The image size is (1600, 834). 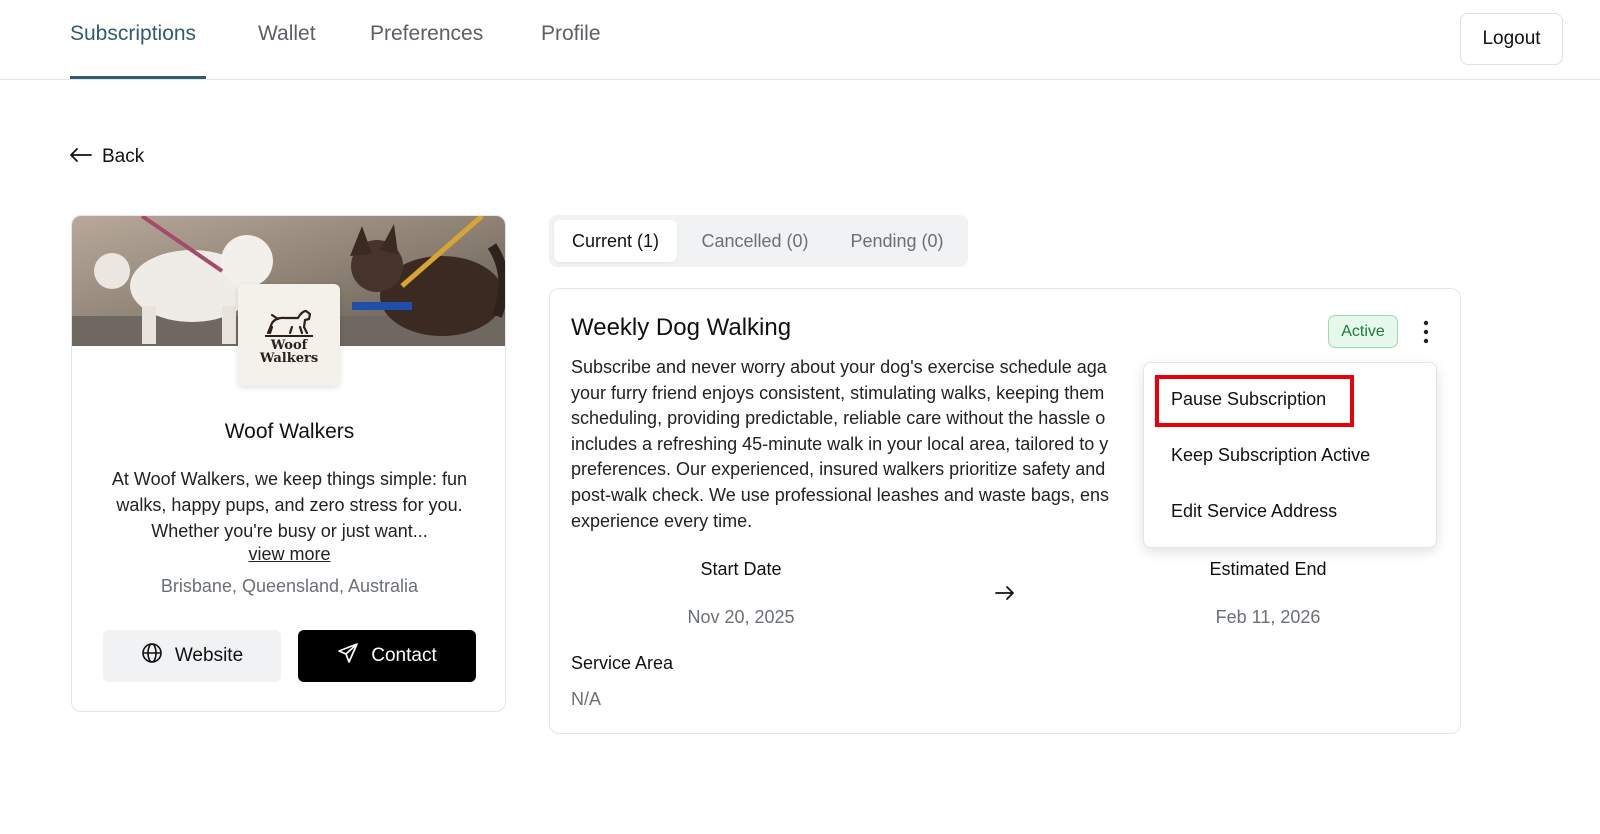 I want to click on provider-name: Woof Walkers, so click(x=289, y=431).